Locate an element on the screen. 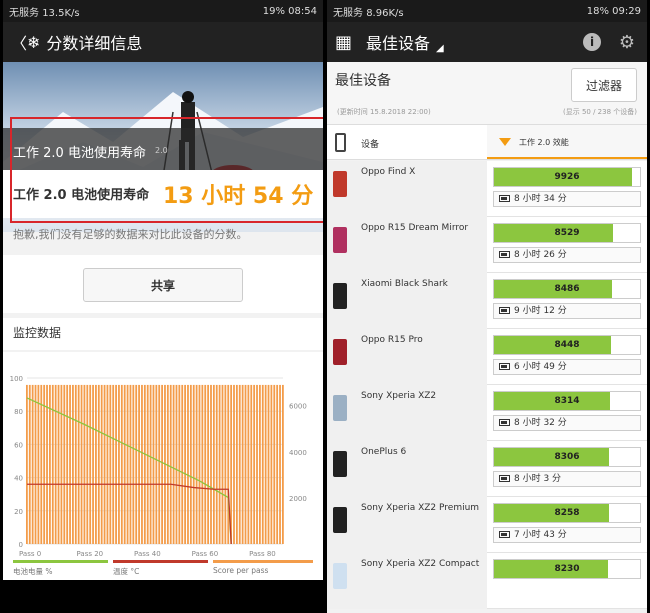 The image size is (650, 613). score-bar: 8486 is located at coordinates (567, 289).